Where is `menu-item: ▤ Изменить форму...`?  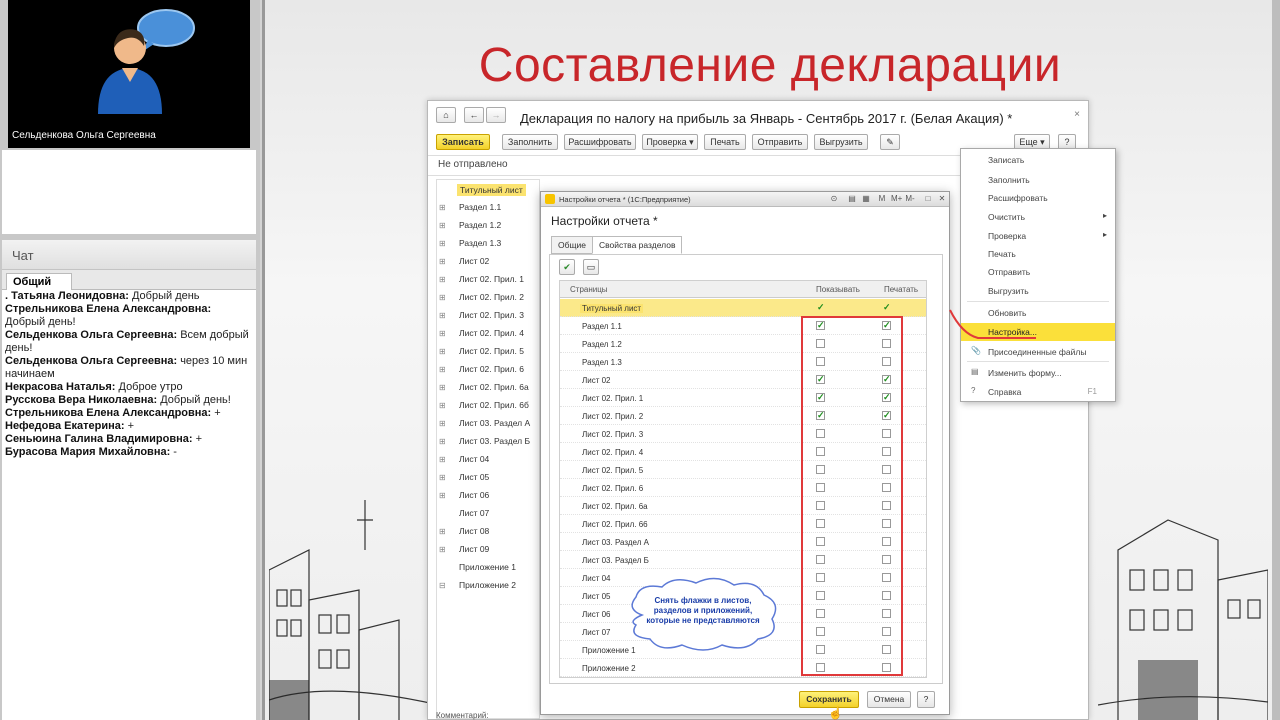
menu-item: ▤ Изменить форму... is located at coordinates (1038, 373).